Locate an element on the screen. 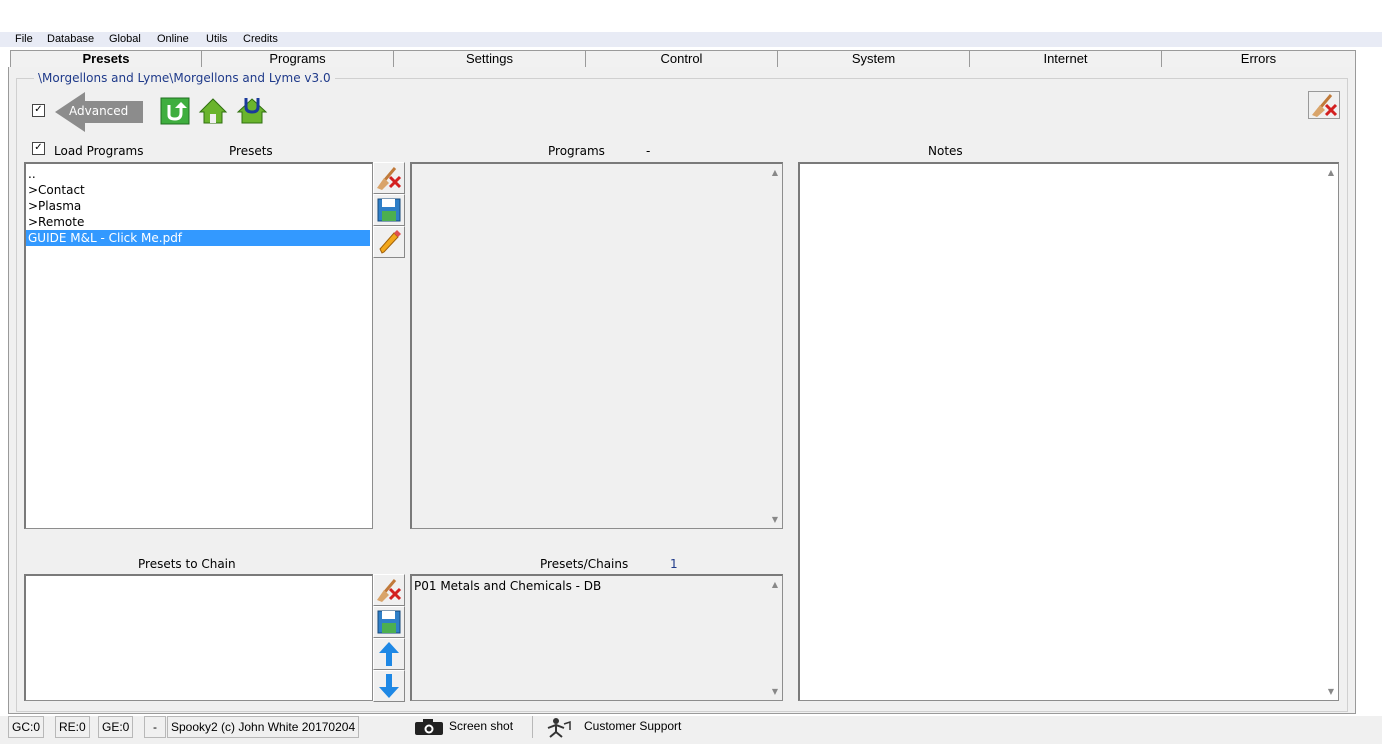 This screenshot has width=1382, height=744. arrow-up-icon is located at coordinates (389, 654).